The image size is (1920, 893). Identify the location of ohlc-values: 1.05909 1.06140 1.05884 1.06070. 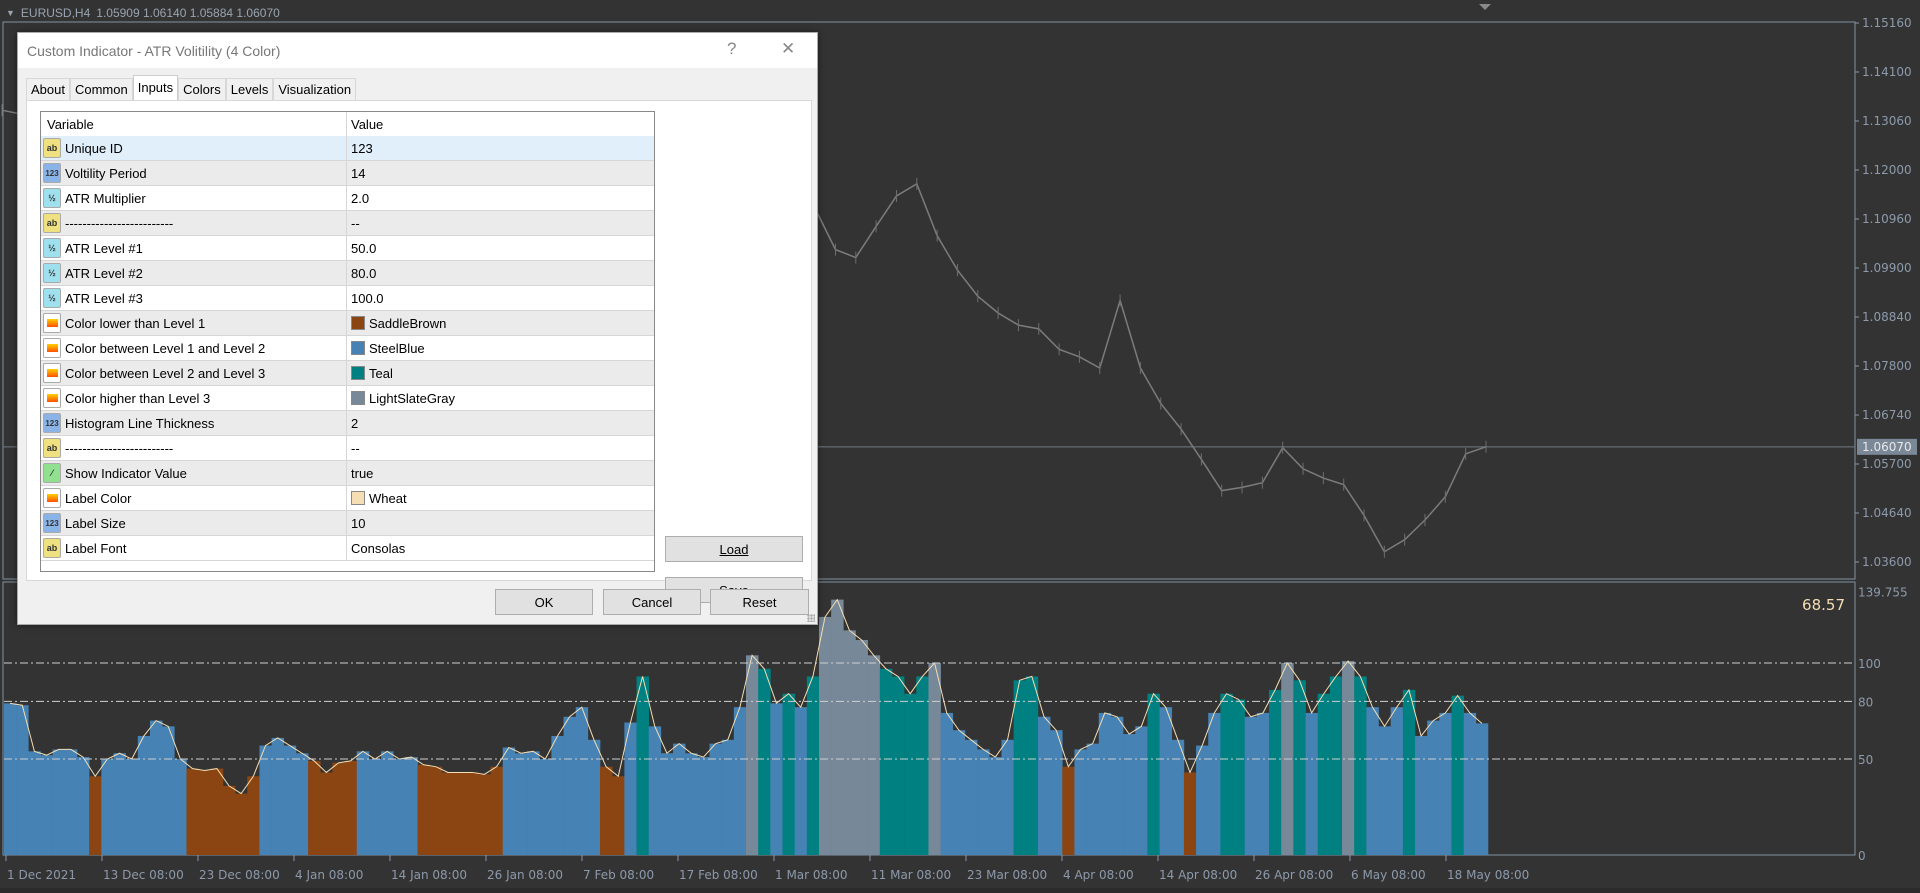
(188, 13).